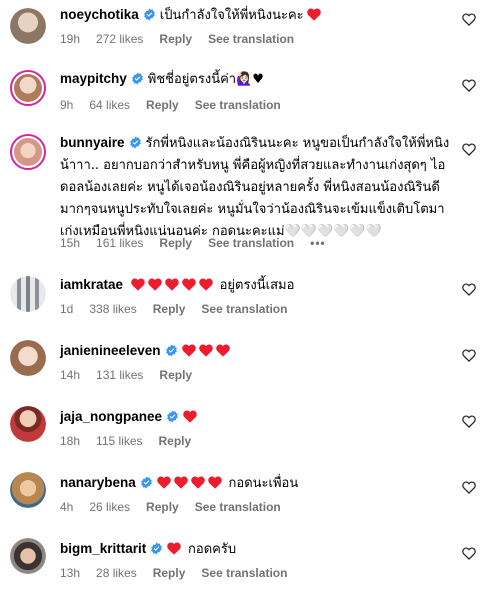  What do you see at coordinates (70, 243) in the screenshot?
I see `comment-time: 15h` at bounding box center [70, 243].